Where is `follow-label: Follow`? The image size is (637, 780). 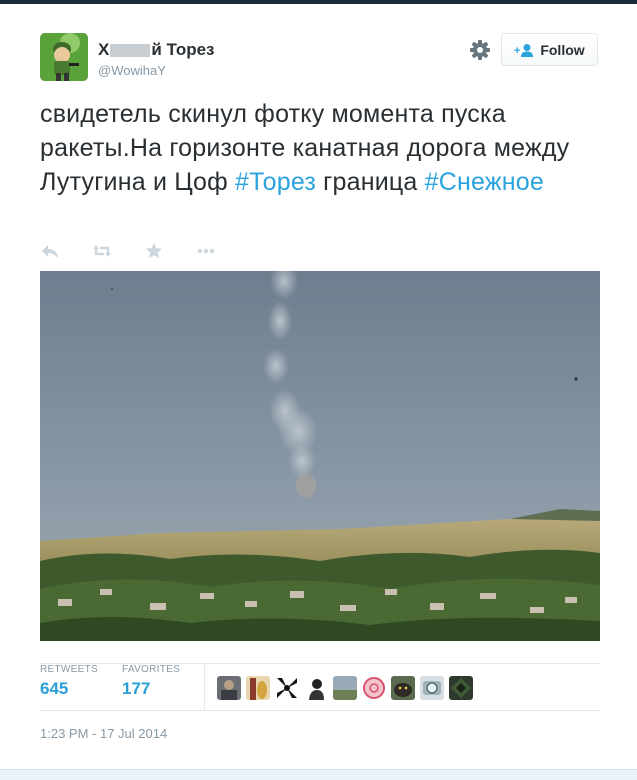
follow-label: Follow is located at coordinates (562, 49).